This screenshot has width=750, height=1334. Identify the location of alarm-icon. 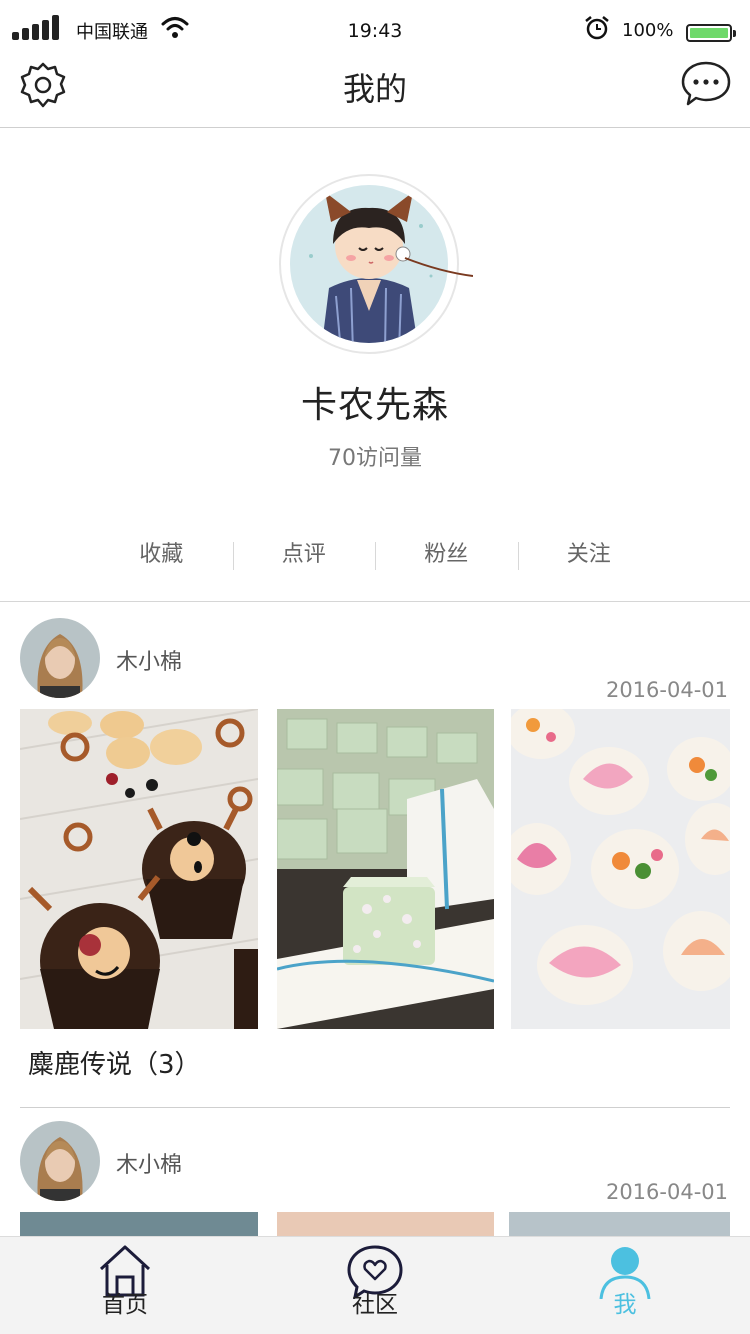
(597, 28).